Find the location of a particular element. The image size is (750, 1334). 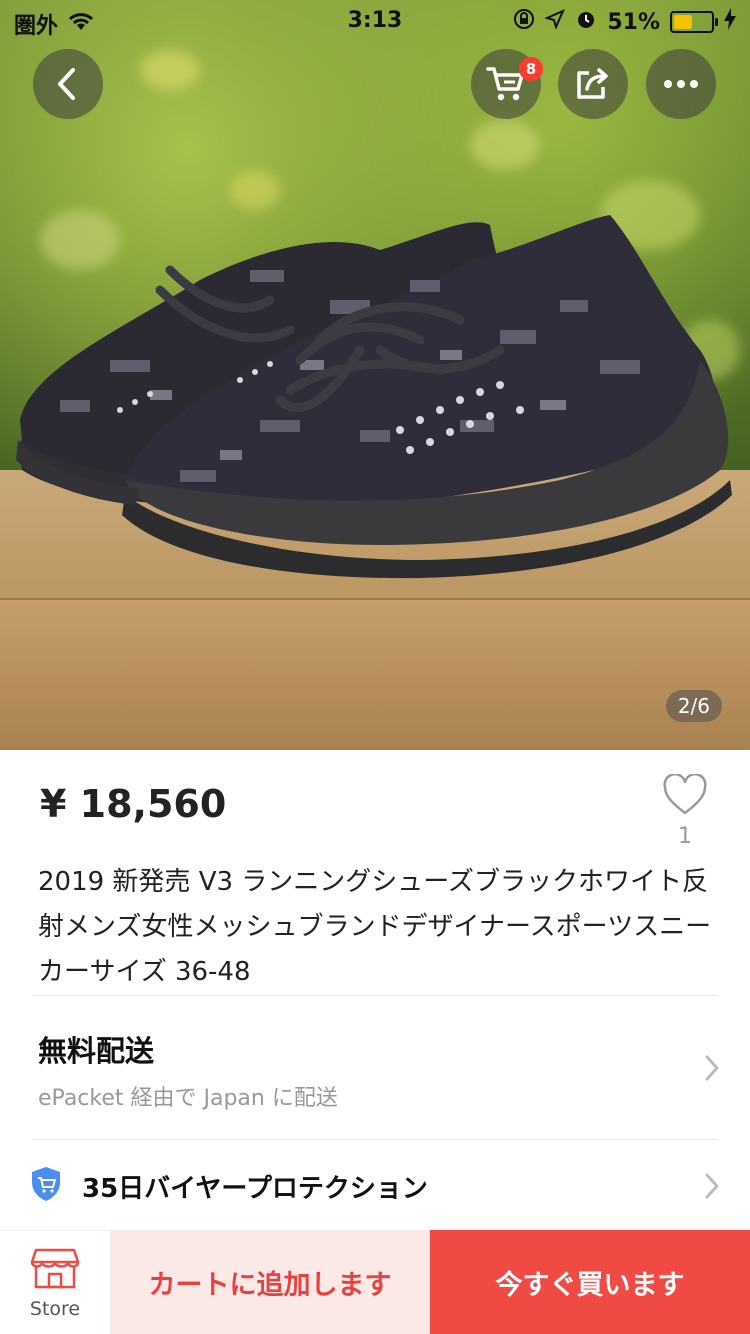

battery-icon is located at coordinates (694, 22).